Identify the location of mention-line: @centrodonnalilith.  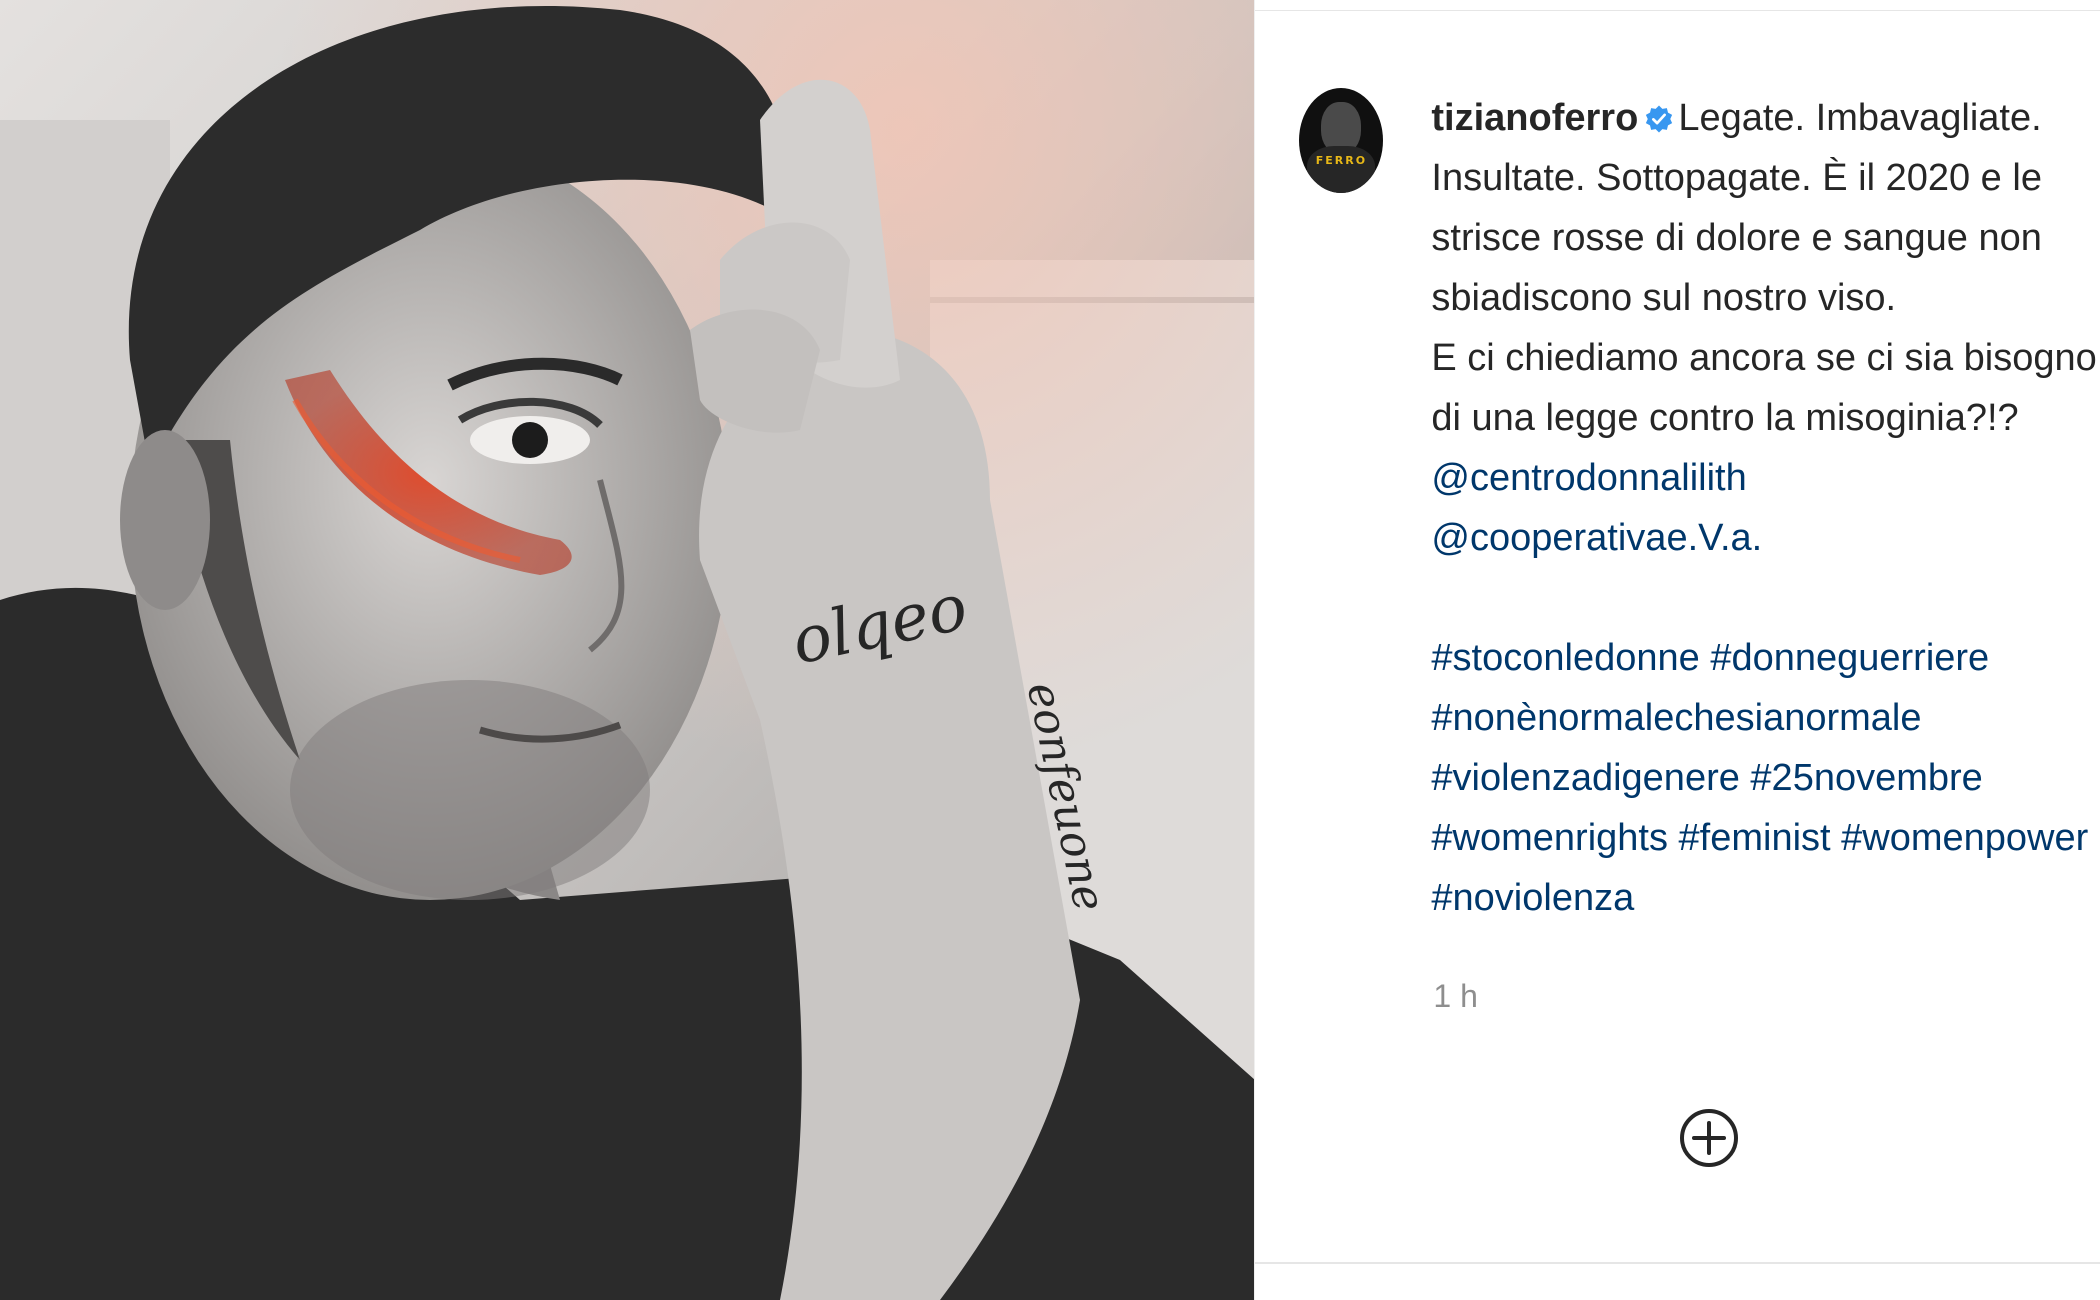
(1751, 478).